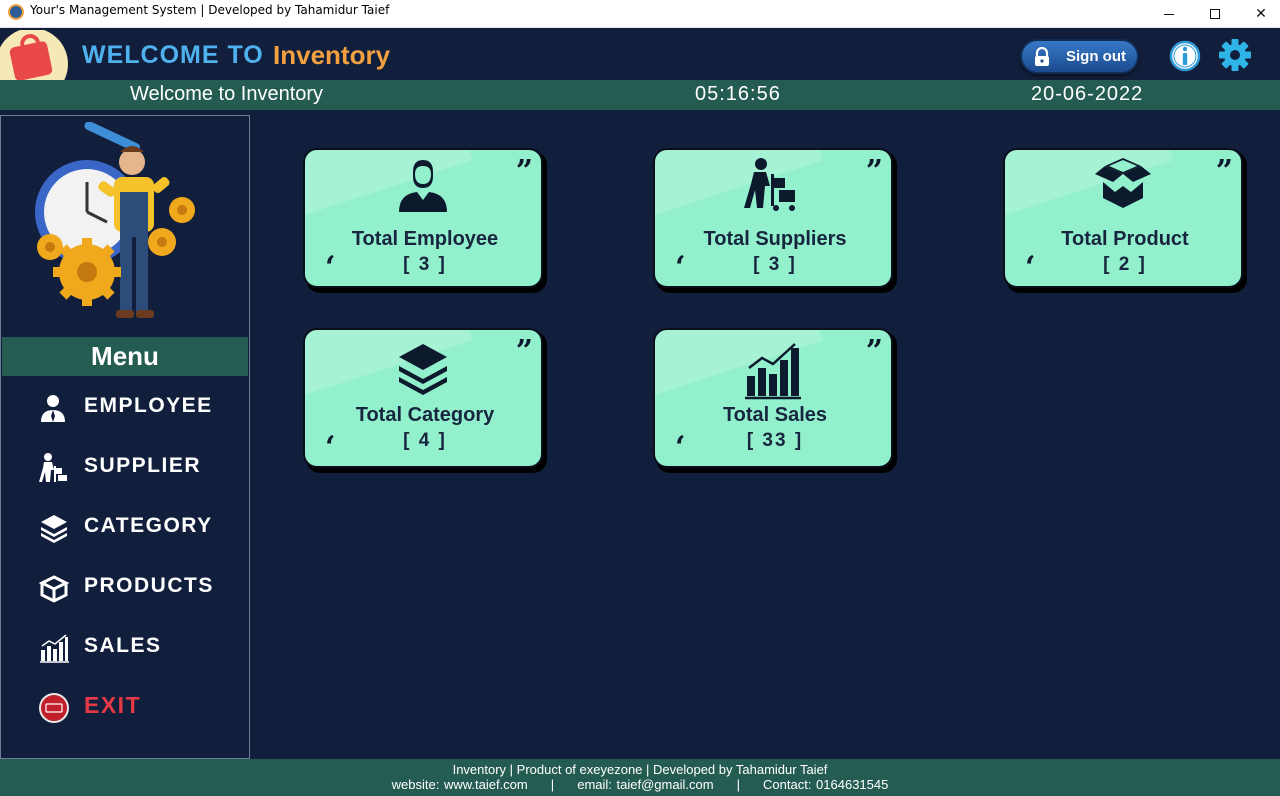  Describe the element at coordinates (738, 94) in the screenshot. I see `clock-time: 05:16:56` at that location.